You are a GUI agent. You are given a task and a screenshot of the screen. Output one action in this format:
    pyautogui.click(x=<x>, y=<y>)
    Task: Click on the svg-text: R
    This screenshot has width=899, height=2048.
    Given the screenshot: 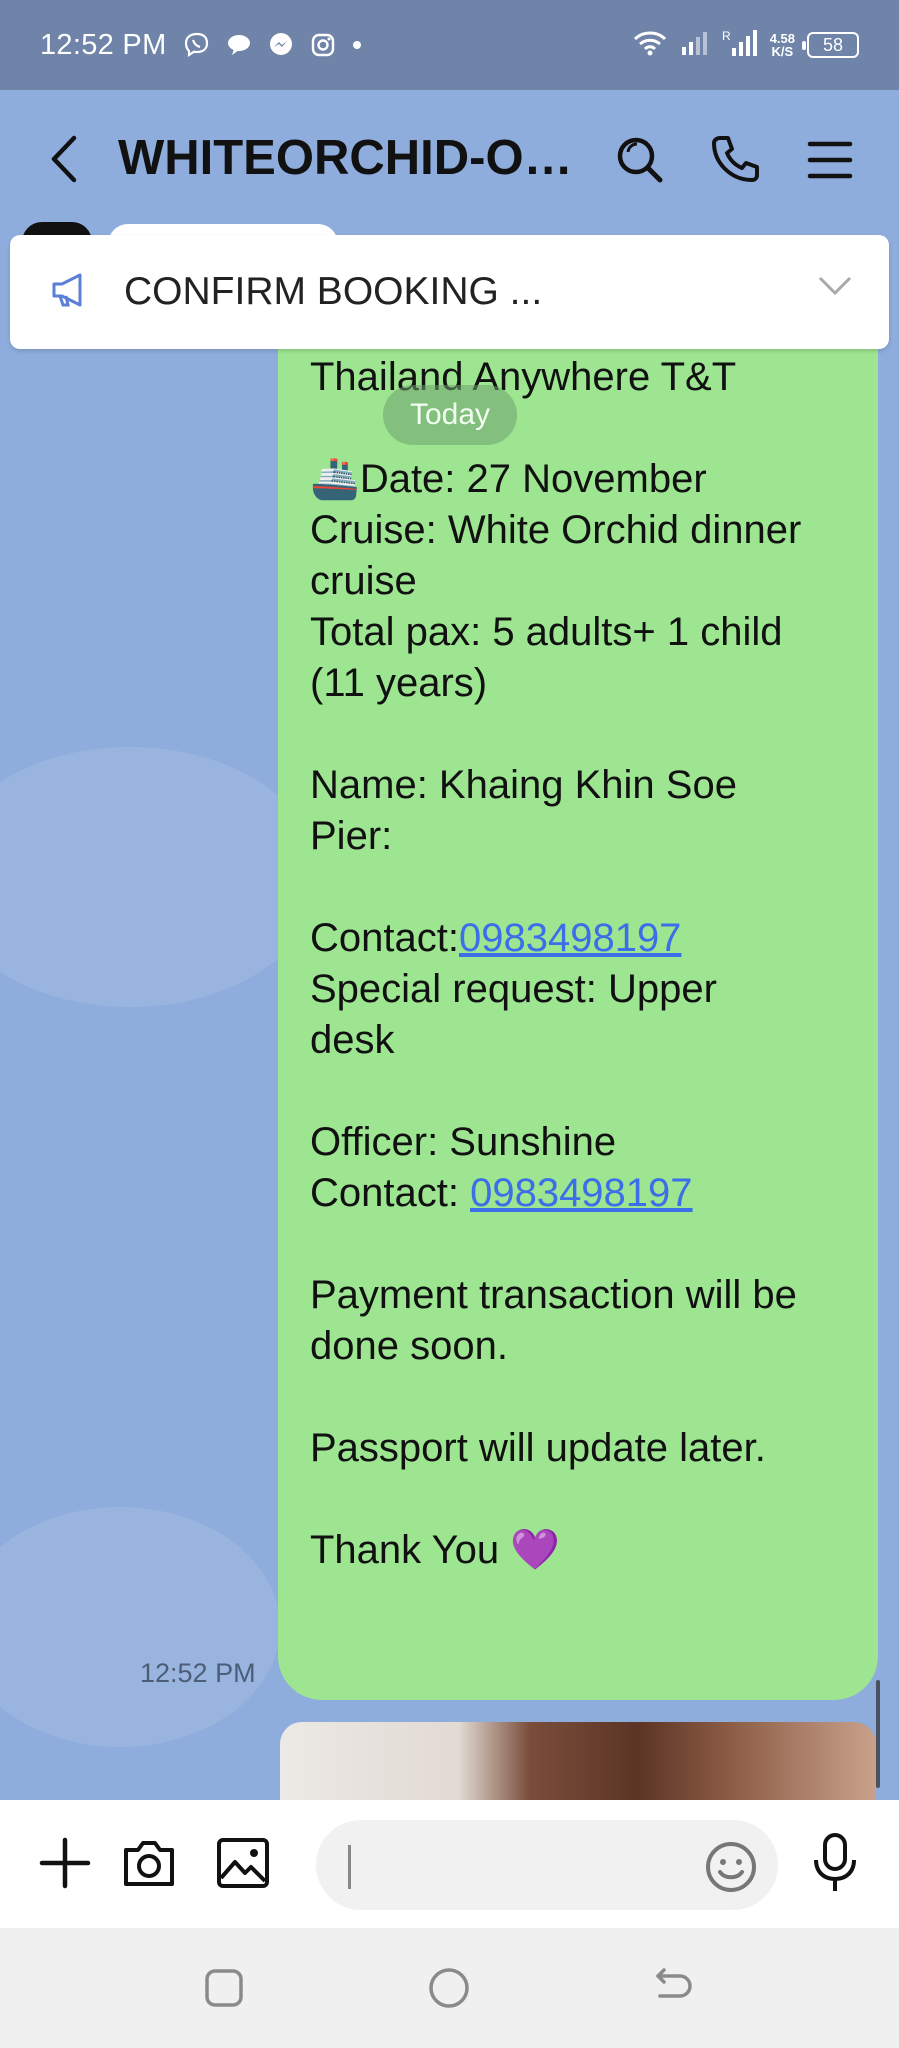 What is the action you would take?
    pyautogui.click(x=726, y=36)
    